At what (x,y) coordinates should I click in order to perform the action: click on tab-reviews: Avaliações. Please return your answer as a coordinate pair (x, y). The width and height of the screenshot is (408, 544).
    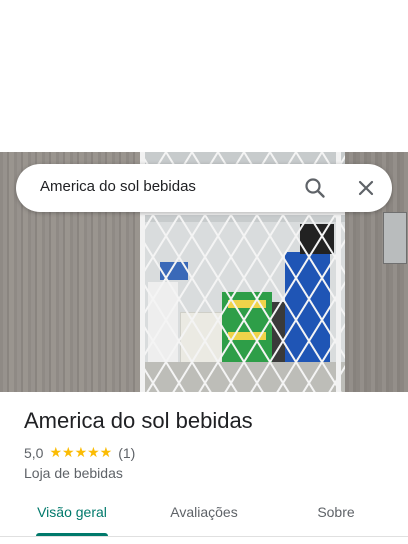
    Looking at the image, I should click on (204, 512).